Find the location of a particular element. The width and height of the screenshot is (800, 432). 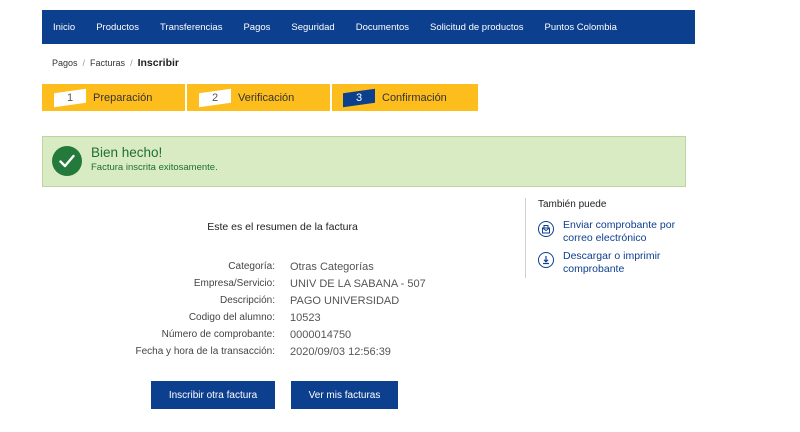

detail-row-numero-comprobante: Número de comprobante: 0000014750 is located at coordinates (263, 334).